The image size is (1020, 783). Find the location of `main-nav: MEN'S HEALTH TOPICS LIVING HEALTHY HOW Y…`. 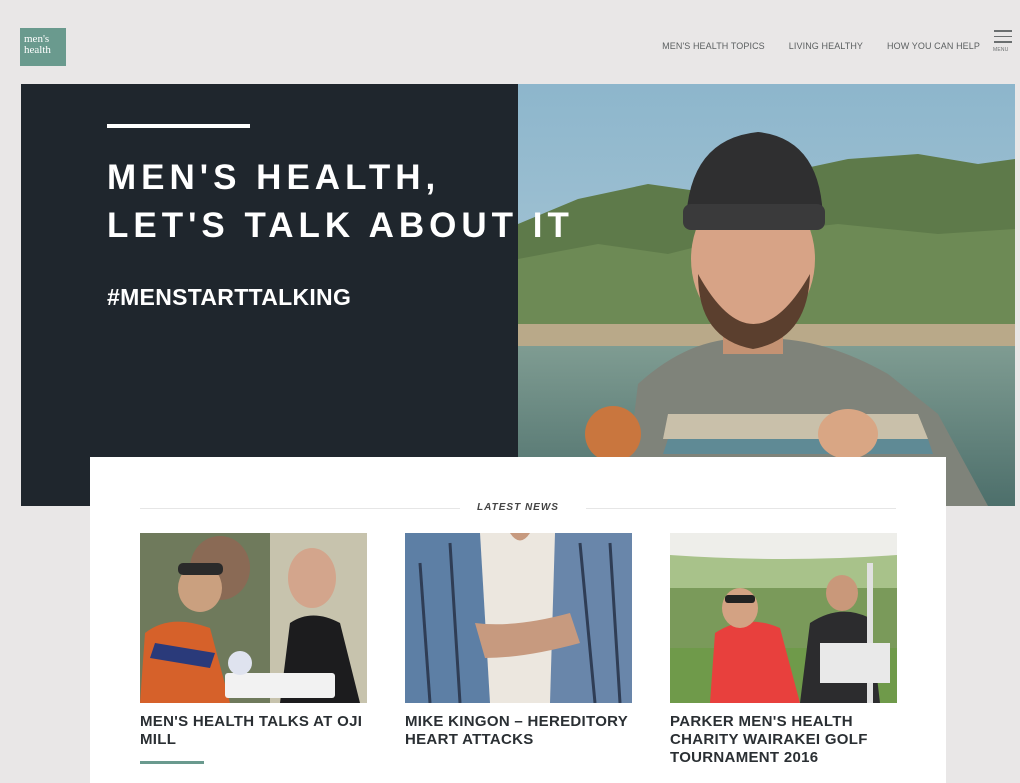

main-nav: MEN'S HEALTH TOPICS LIVING HEALTHY HOW Y… is located at coordinates (821, 46).